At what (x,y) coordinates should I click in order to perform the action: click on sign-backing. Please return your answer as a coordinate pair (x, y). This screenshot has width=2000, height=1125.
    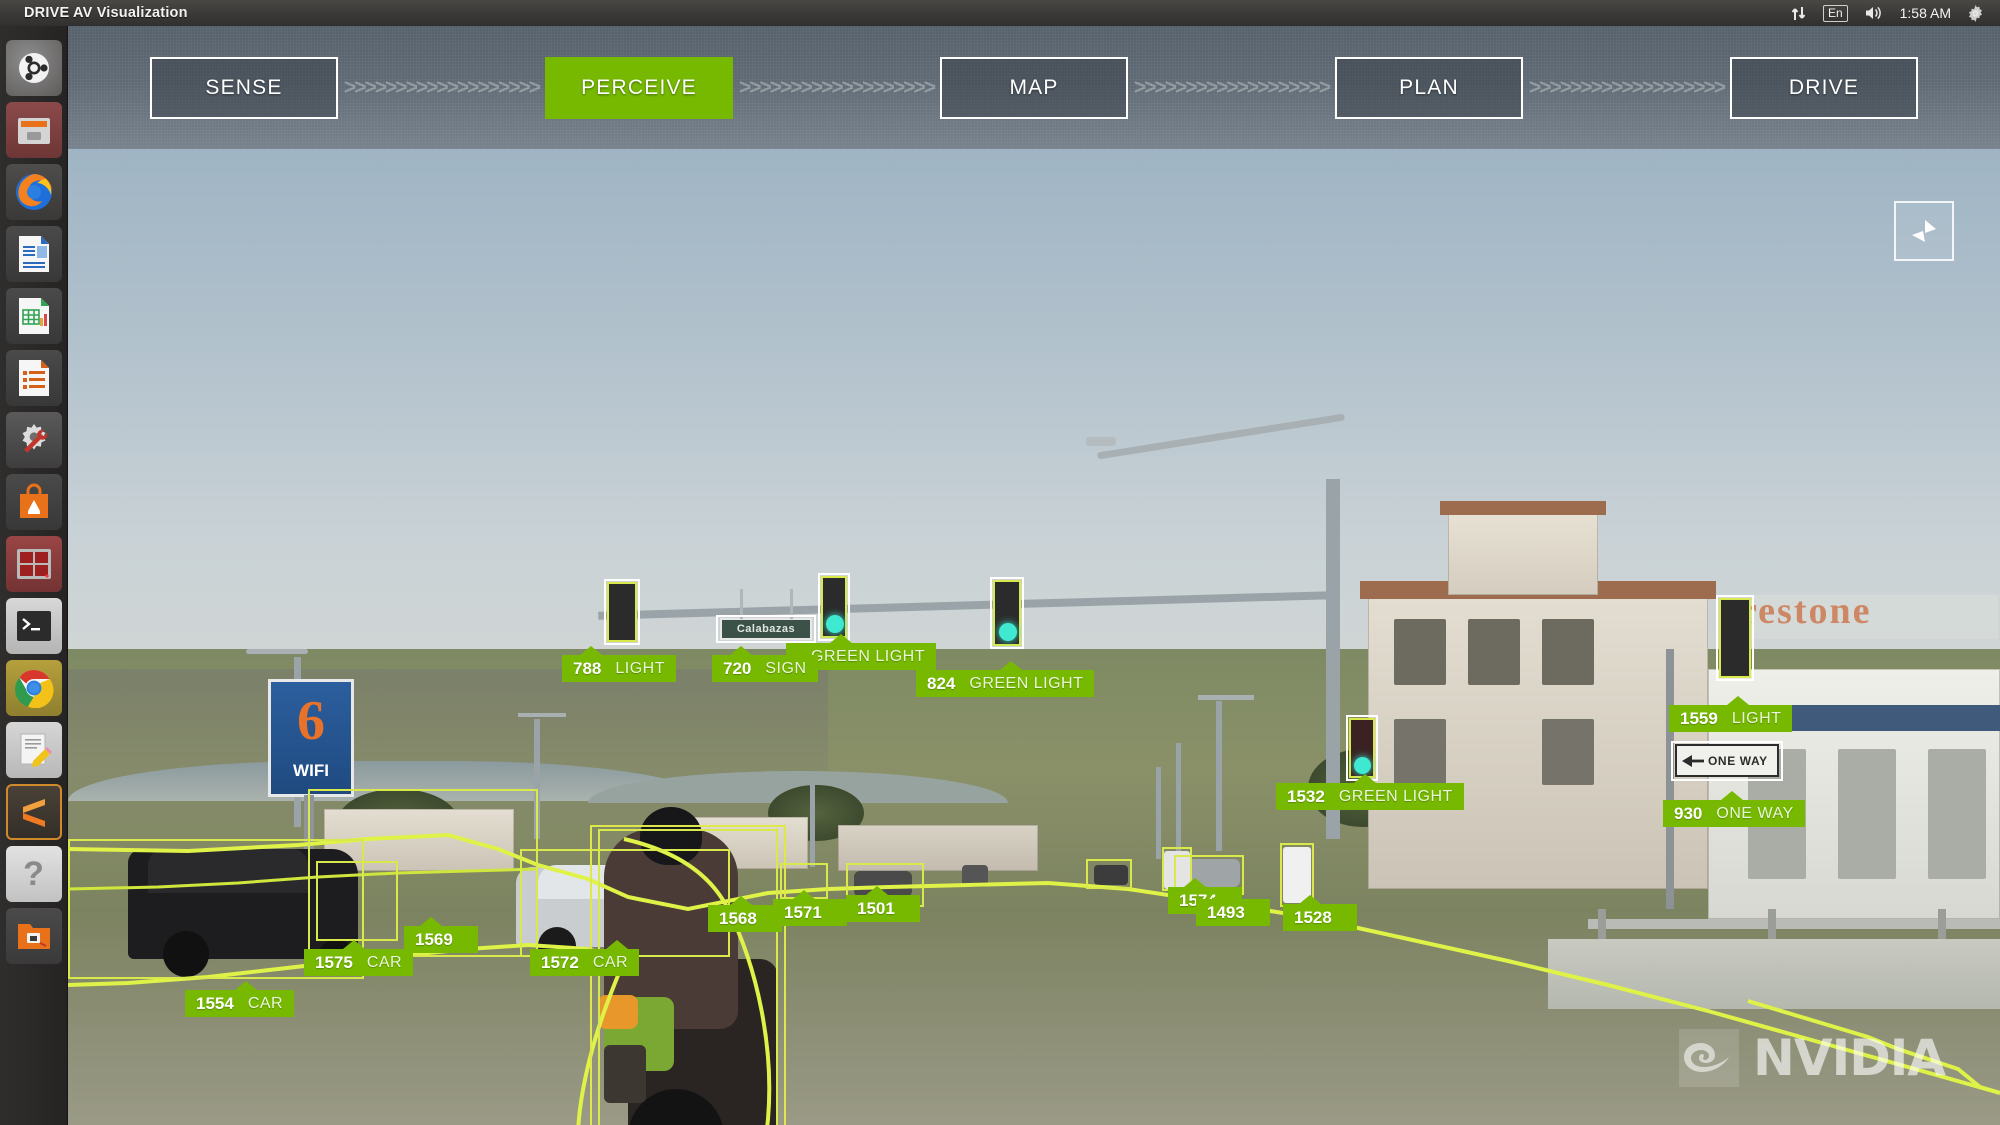
    Looking at the image, I should click on (1859, 617).